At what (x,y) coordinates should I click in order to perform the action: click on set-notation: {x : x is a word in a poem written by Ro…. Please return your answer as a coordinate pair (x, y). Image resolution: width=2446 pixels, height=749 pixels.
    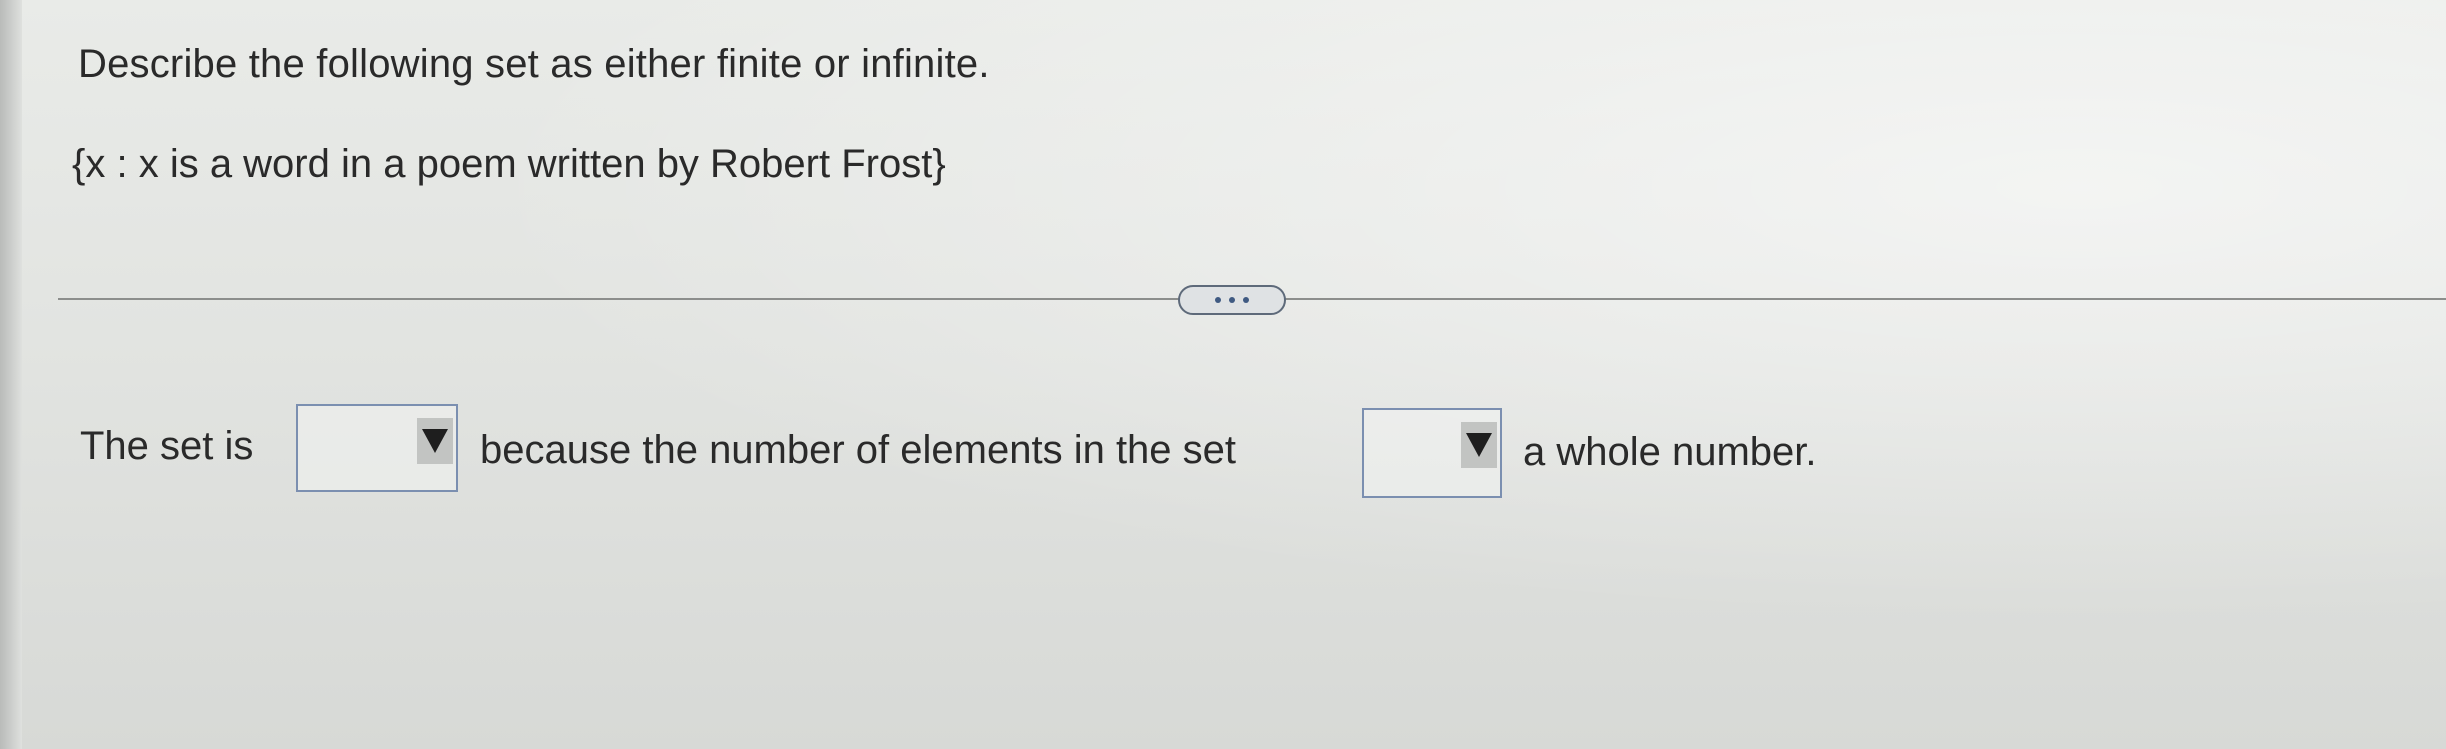
    Looking at the image, I should click on (509, 164).